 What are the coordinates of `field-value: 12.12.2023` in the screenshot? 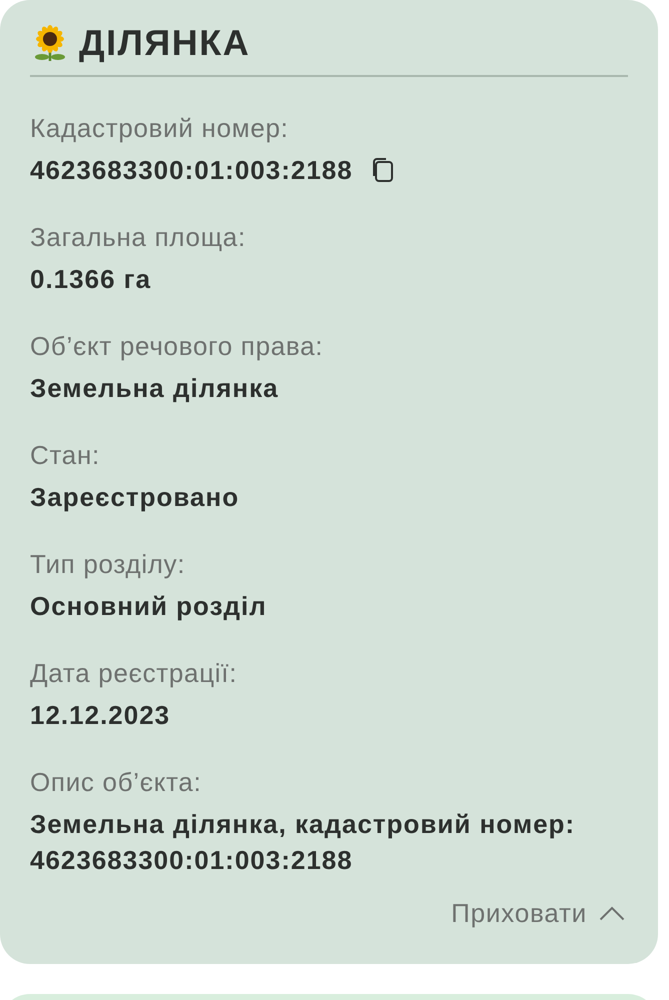 It's located at (100, 715).